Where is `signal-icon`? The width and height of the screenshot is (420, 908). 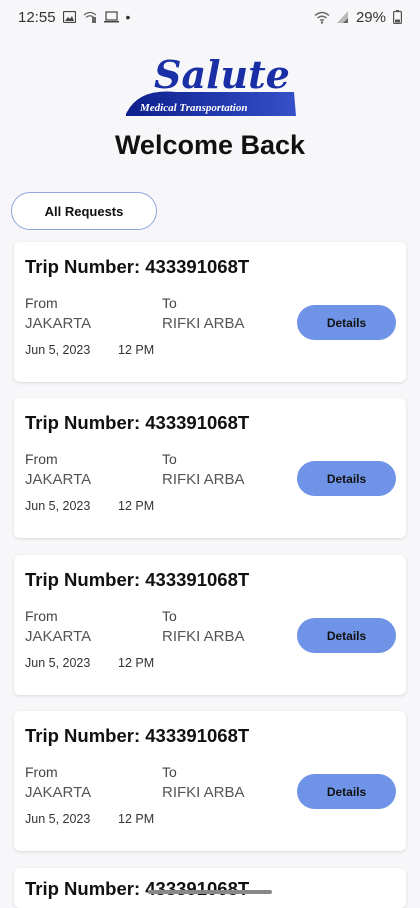 signal-icon is located at coordinates (342, 17).